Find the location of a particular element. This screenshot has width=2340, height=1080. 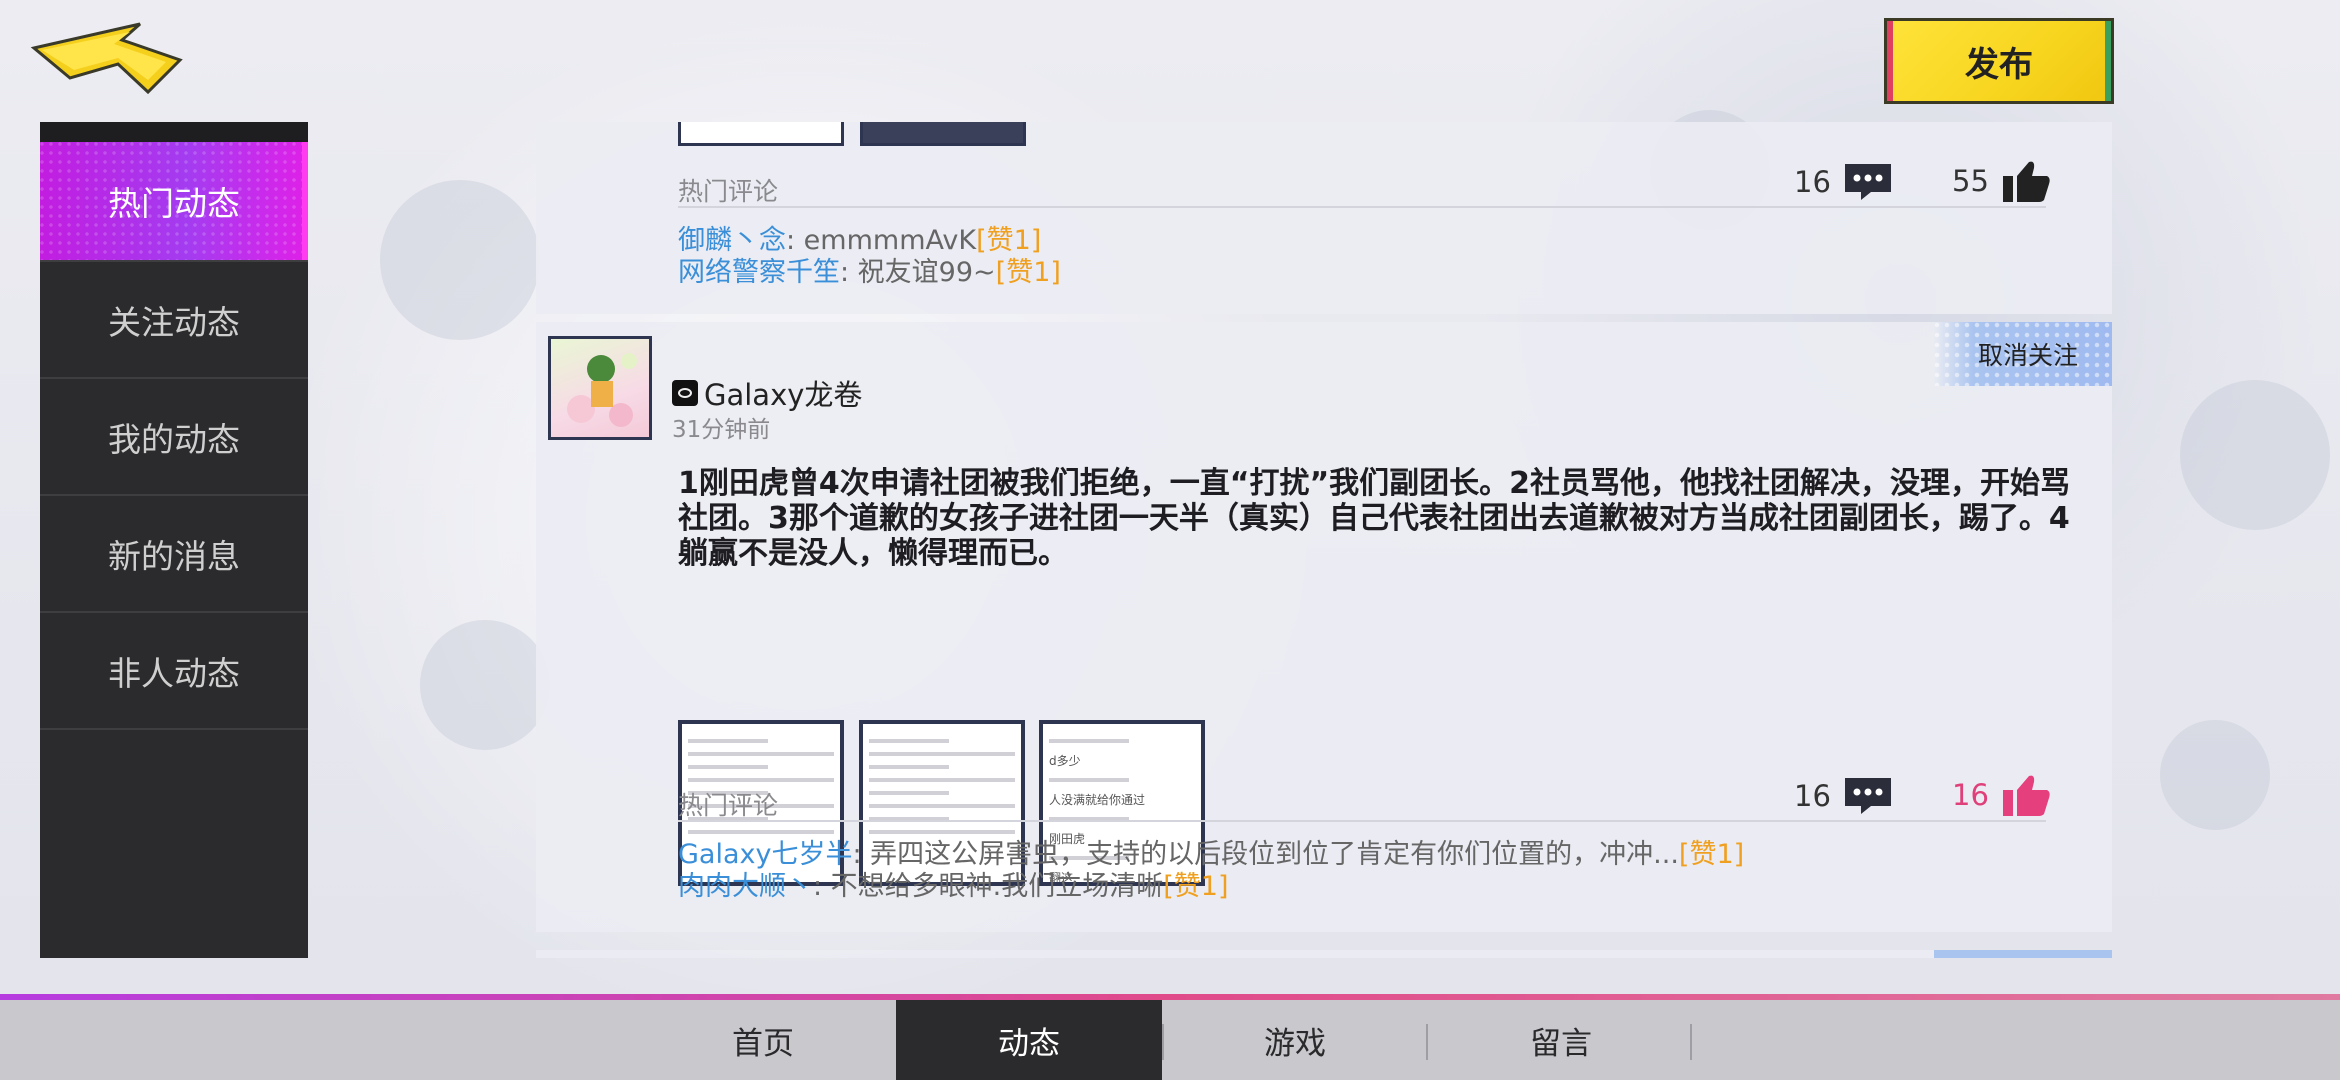

post-time: 31分钟前 is located at coordinates (721, 430).